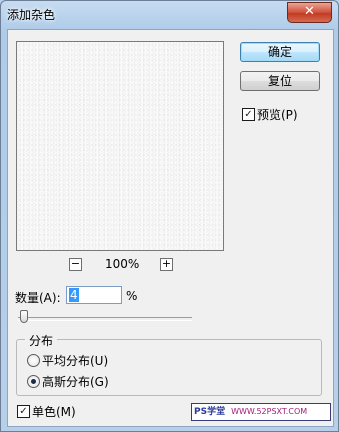  Describe the element at coordinates (269, 411) in the screenshot. I see `watermark-url: WWW.52PSXT.COM` at that location.